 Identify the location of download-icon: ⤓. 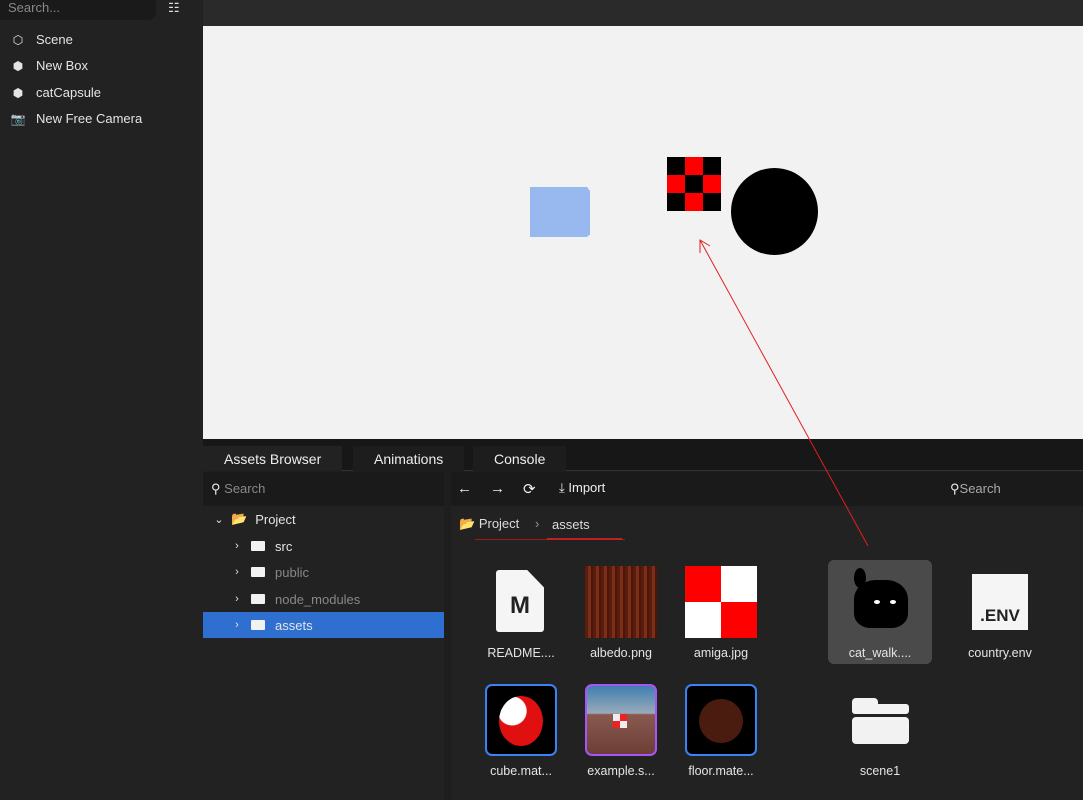
(562, 487).